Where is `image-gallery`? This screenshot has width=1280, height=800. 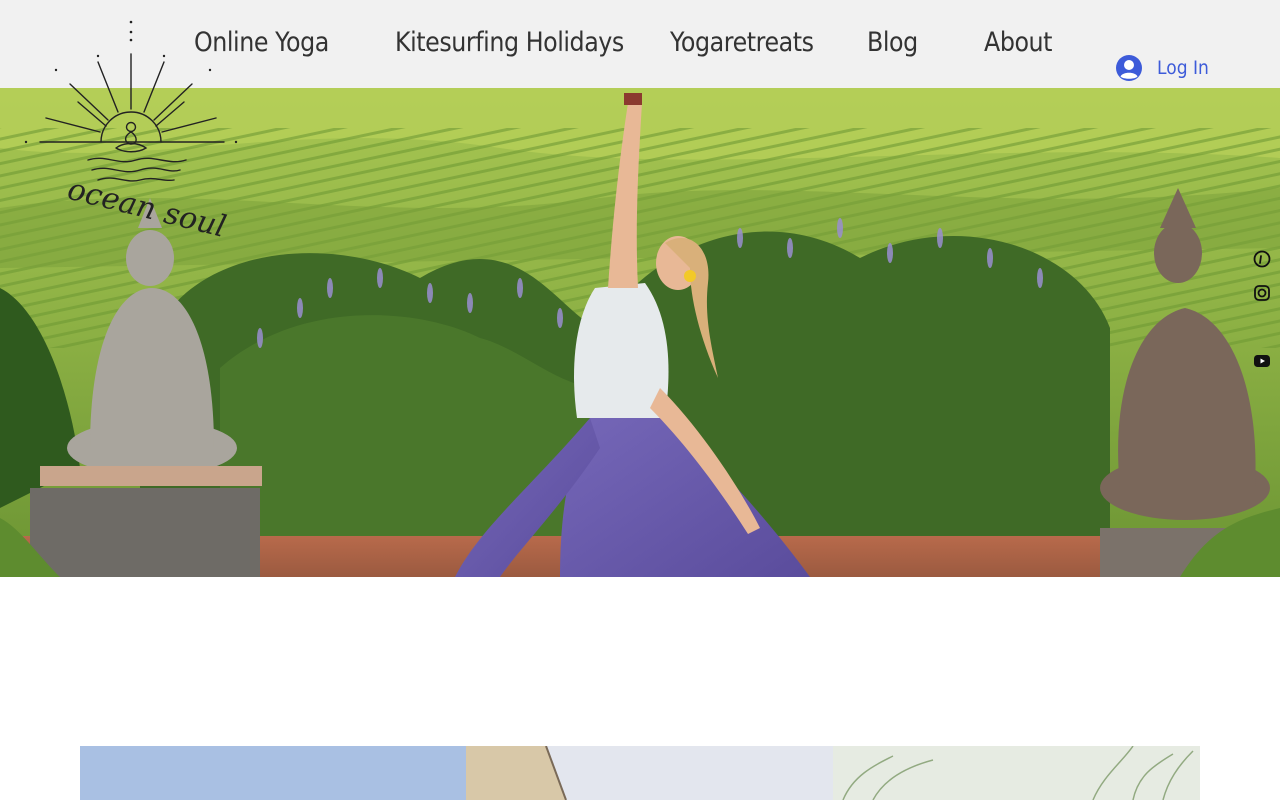 image-gallery is located at coordinates (640, 773).